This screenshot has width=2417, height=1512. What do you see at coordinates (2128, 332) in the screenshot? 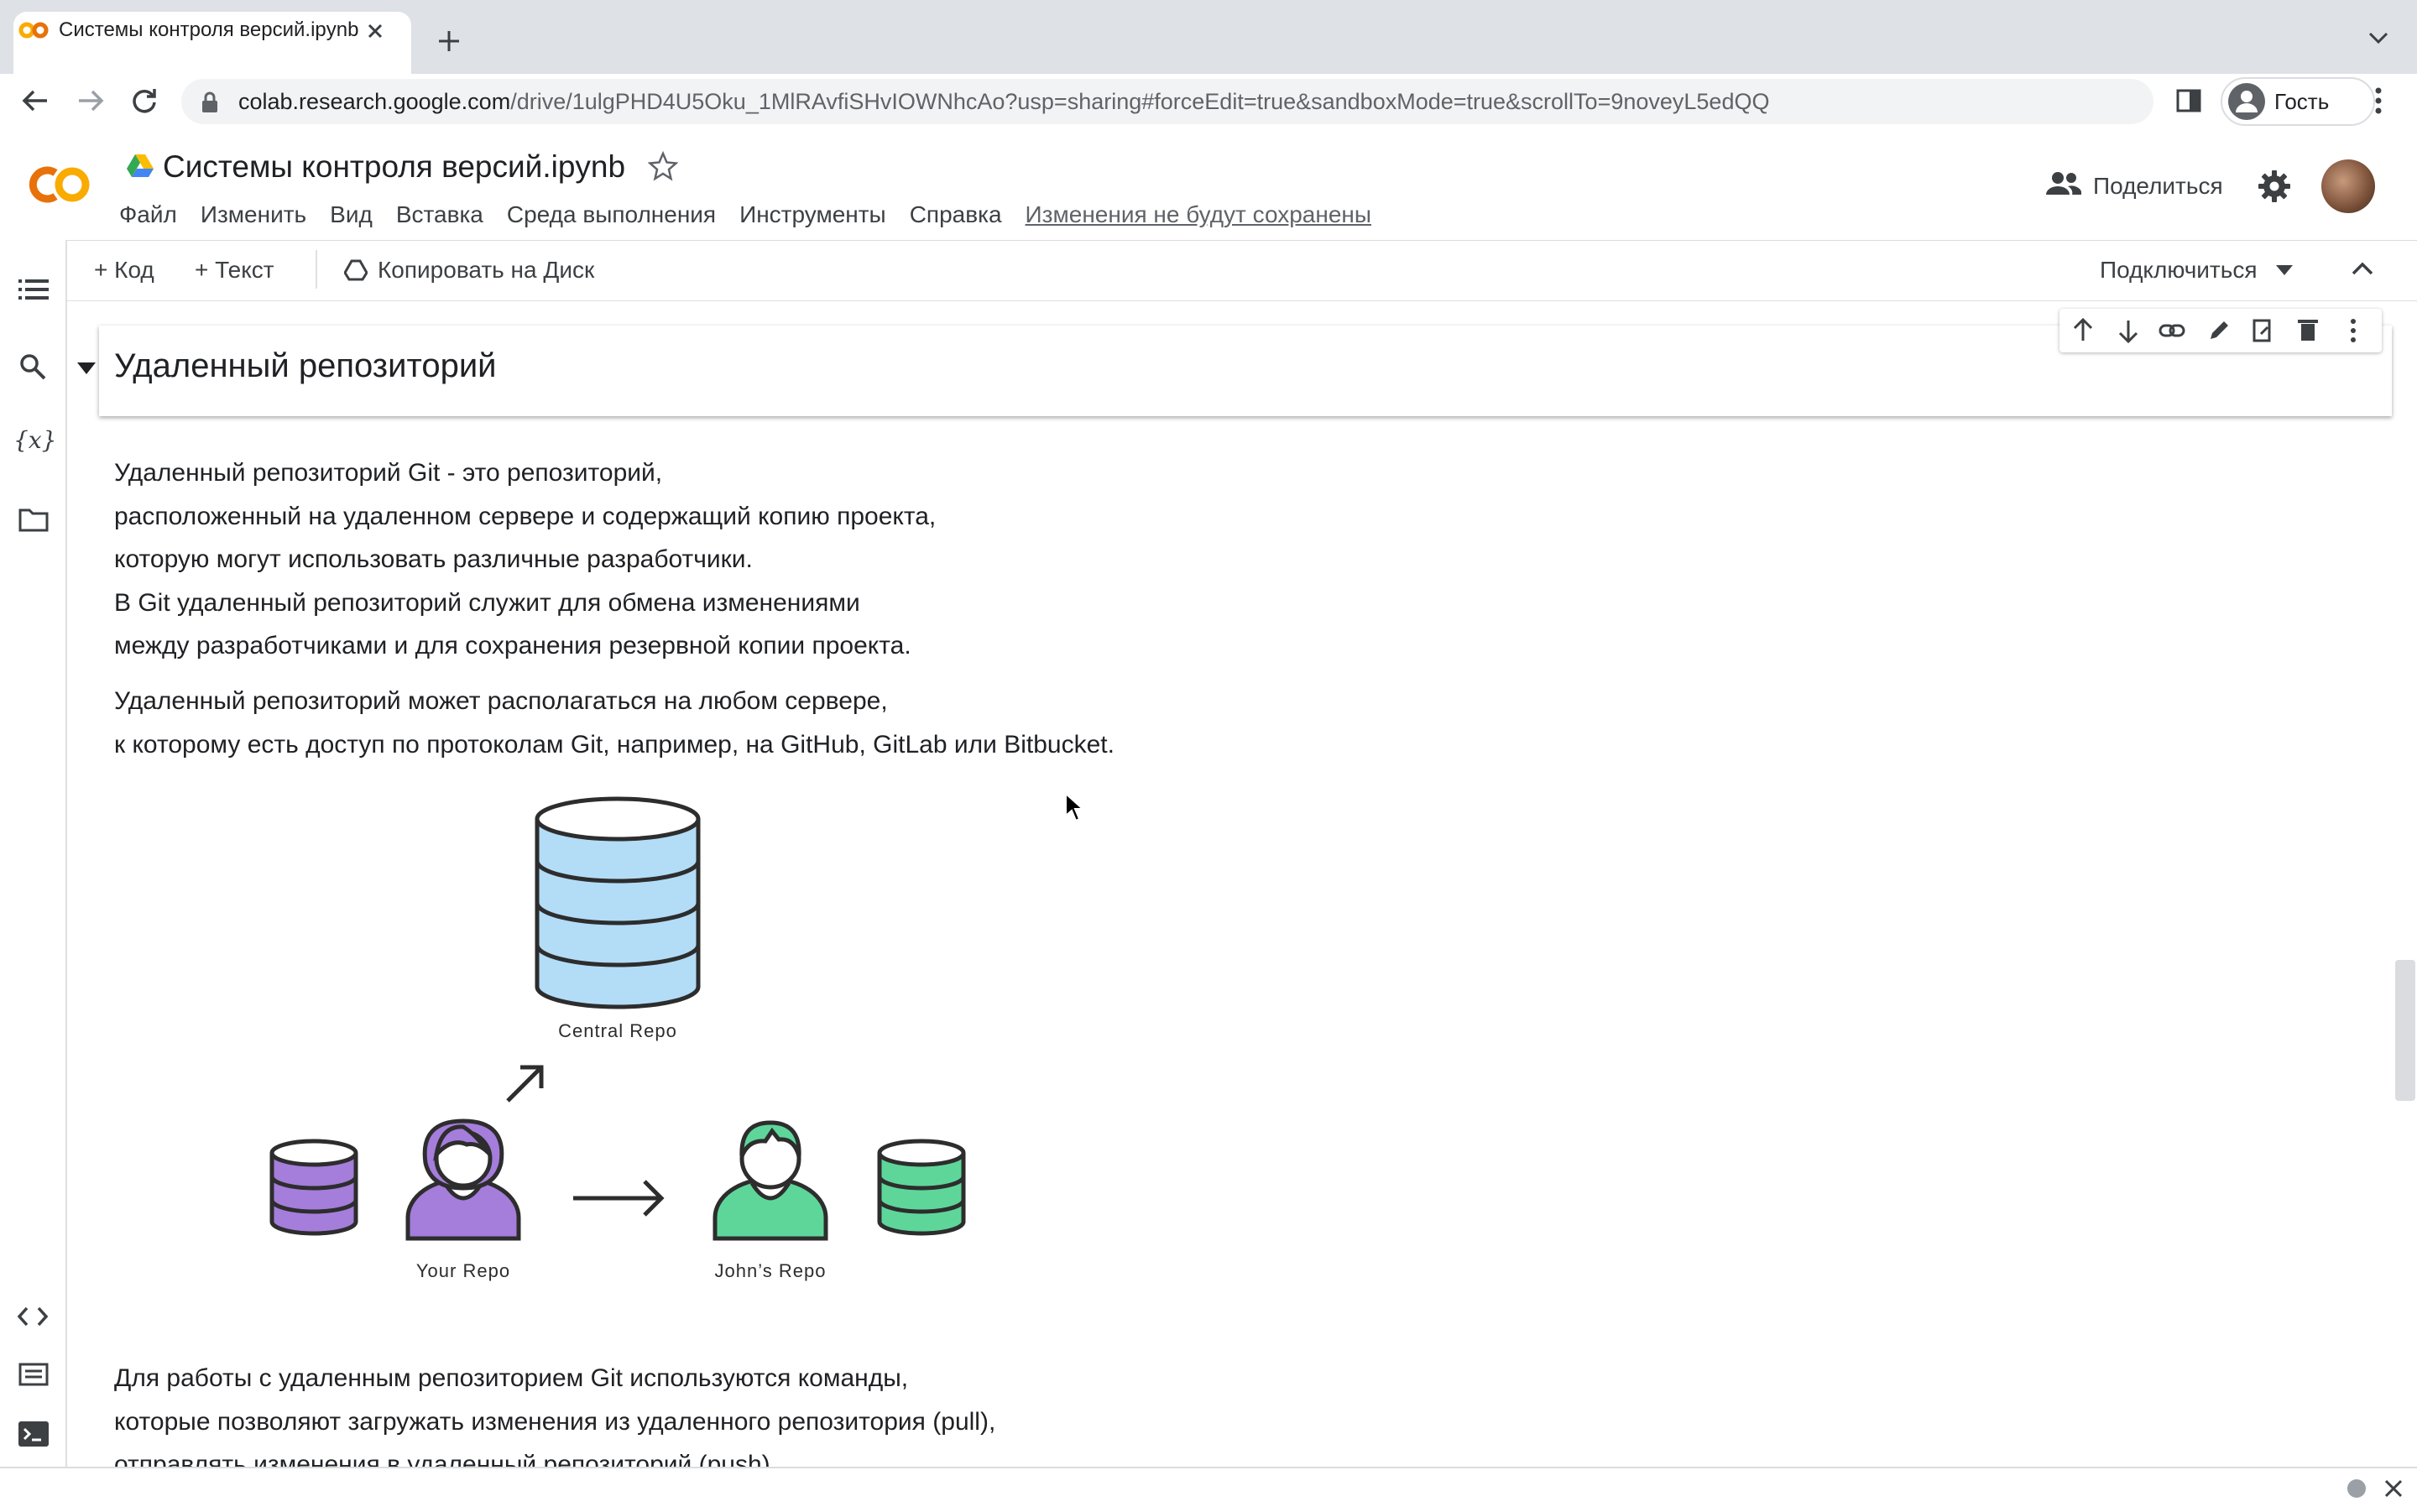
I see `move-down-icon` at bounding box center [2128, 332].